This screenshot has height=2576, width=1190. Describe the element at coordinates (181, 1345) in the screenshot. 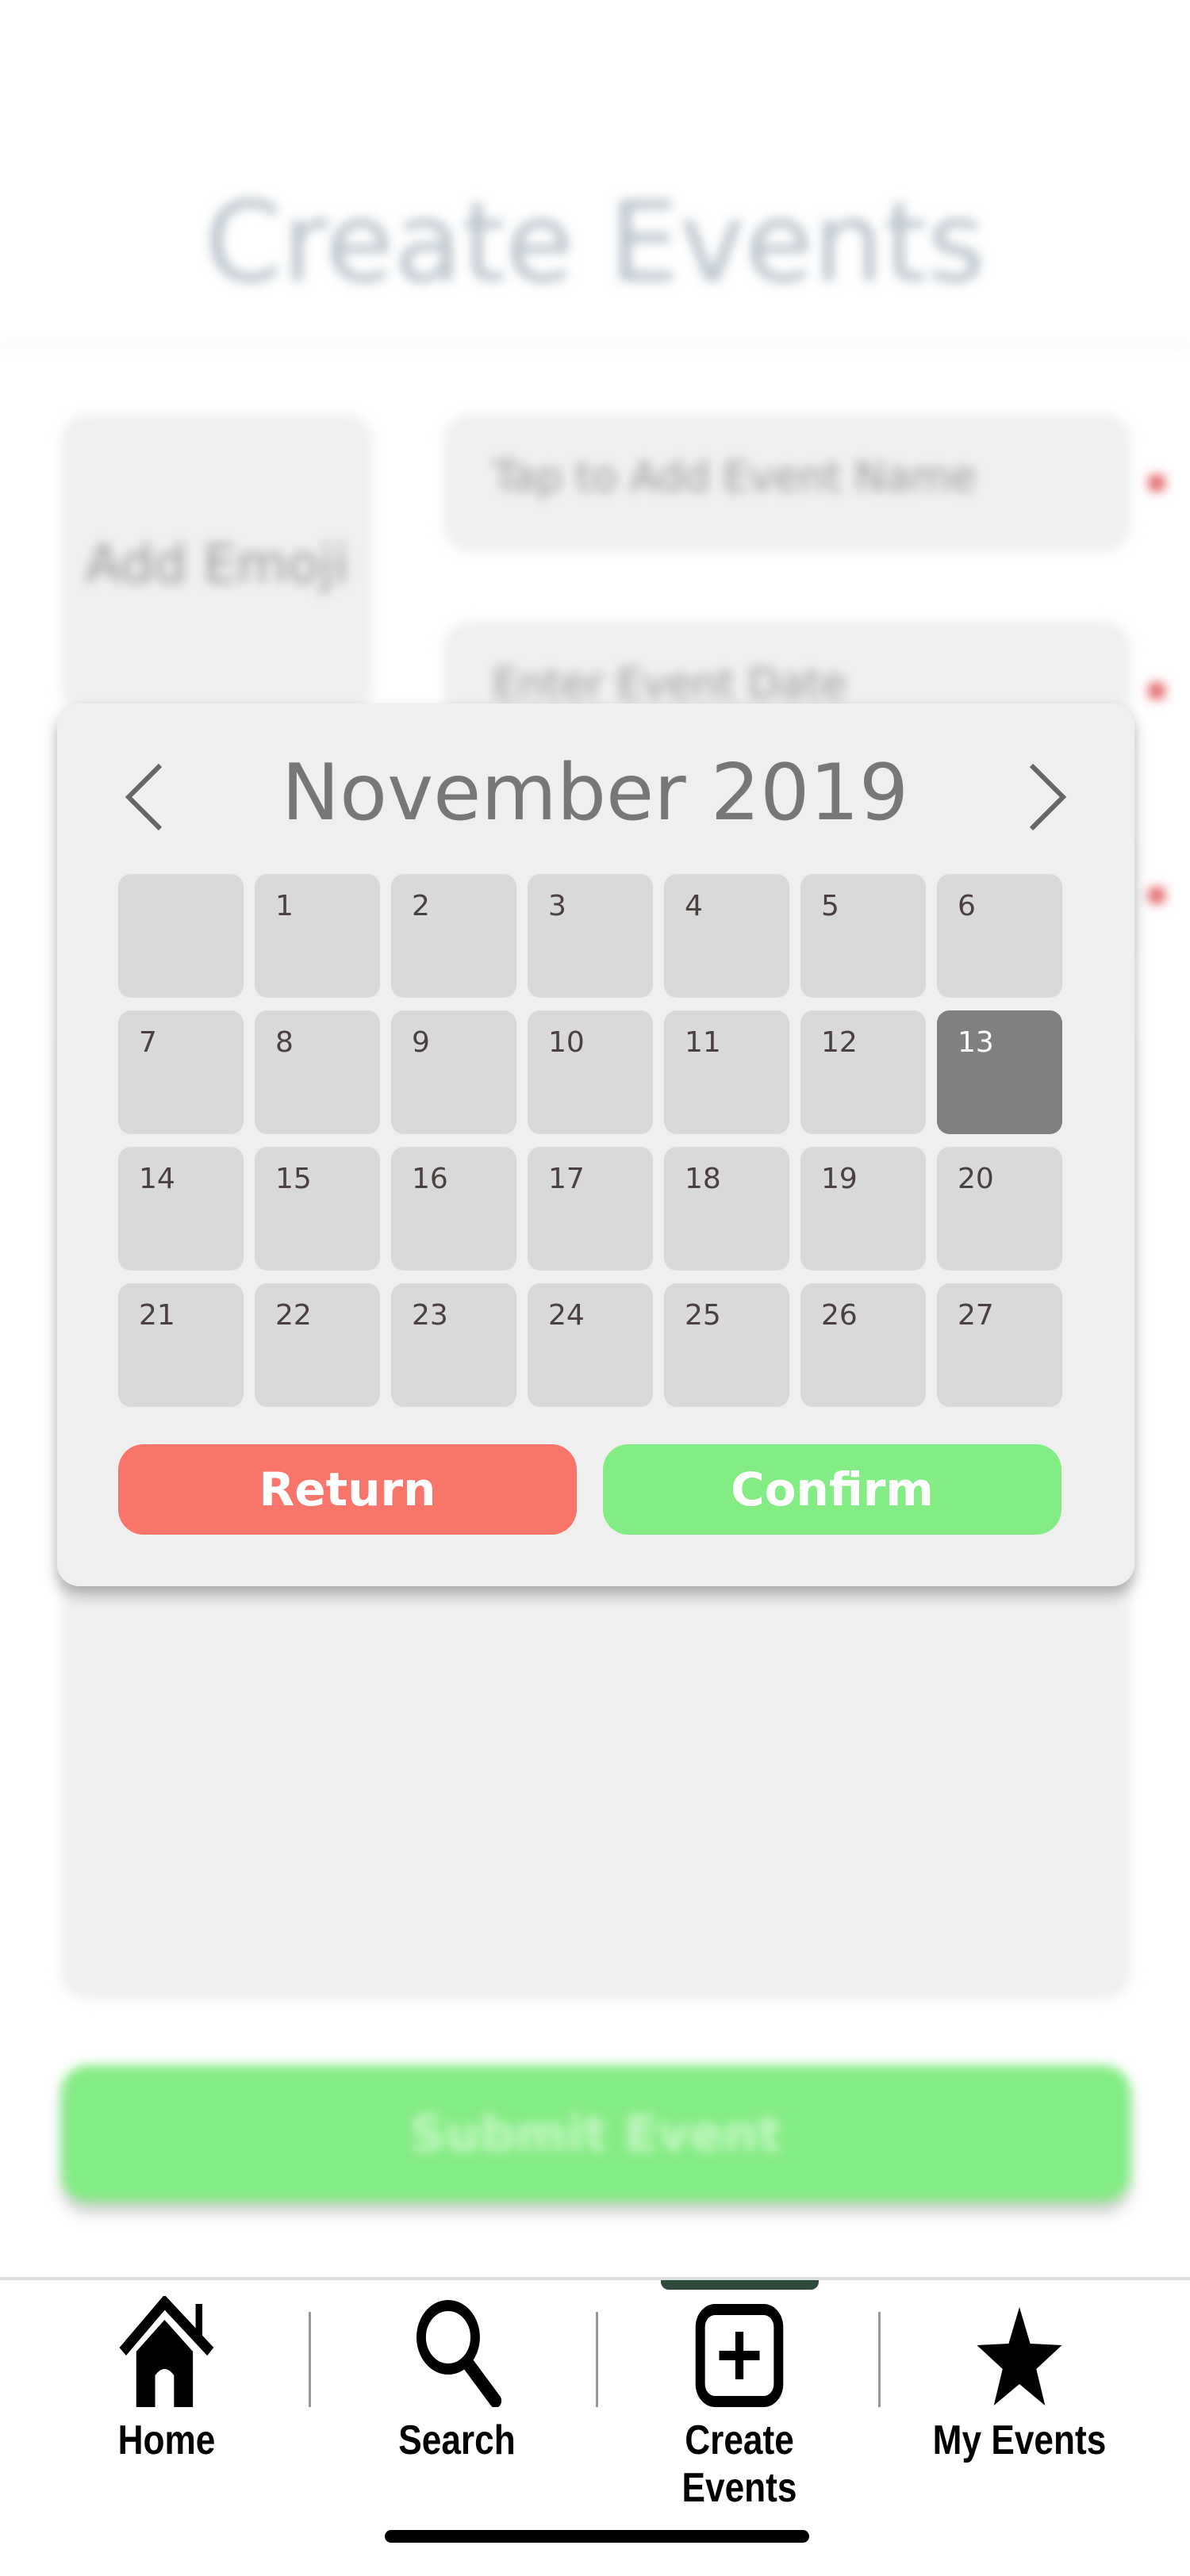

I see `calendar-day: 21` at that location.